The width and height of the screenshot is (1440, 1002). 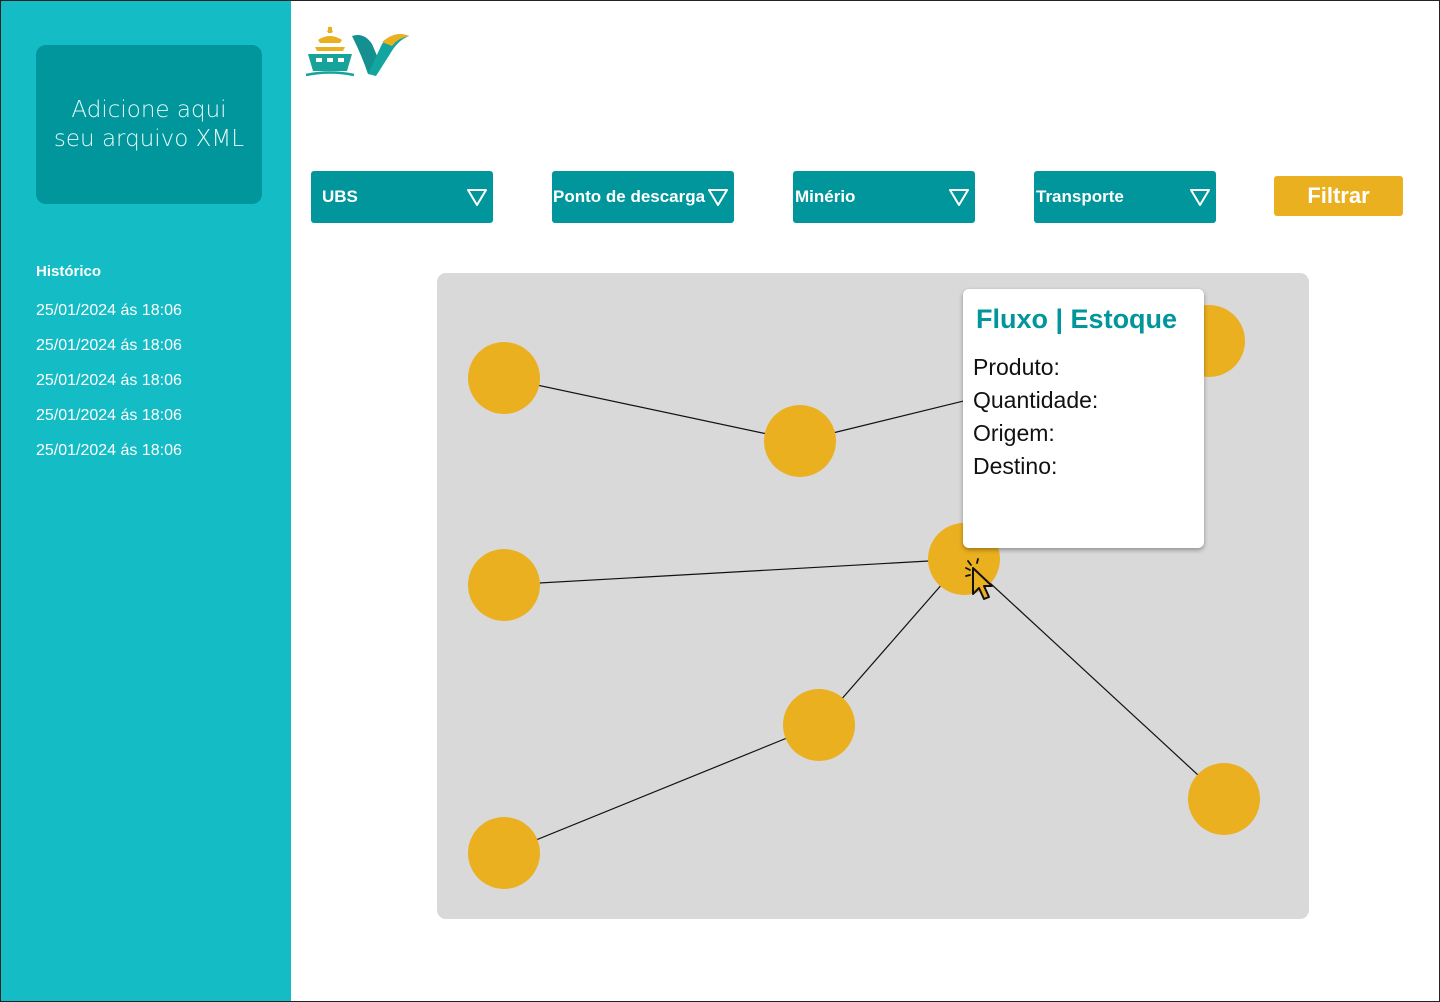 I want to click on xml-upload-label: Adicione aqui seu arquivo XML, so click(x=149, y=124).